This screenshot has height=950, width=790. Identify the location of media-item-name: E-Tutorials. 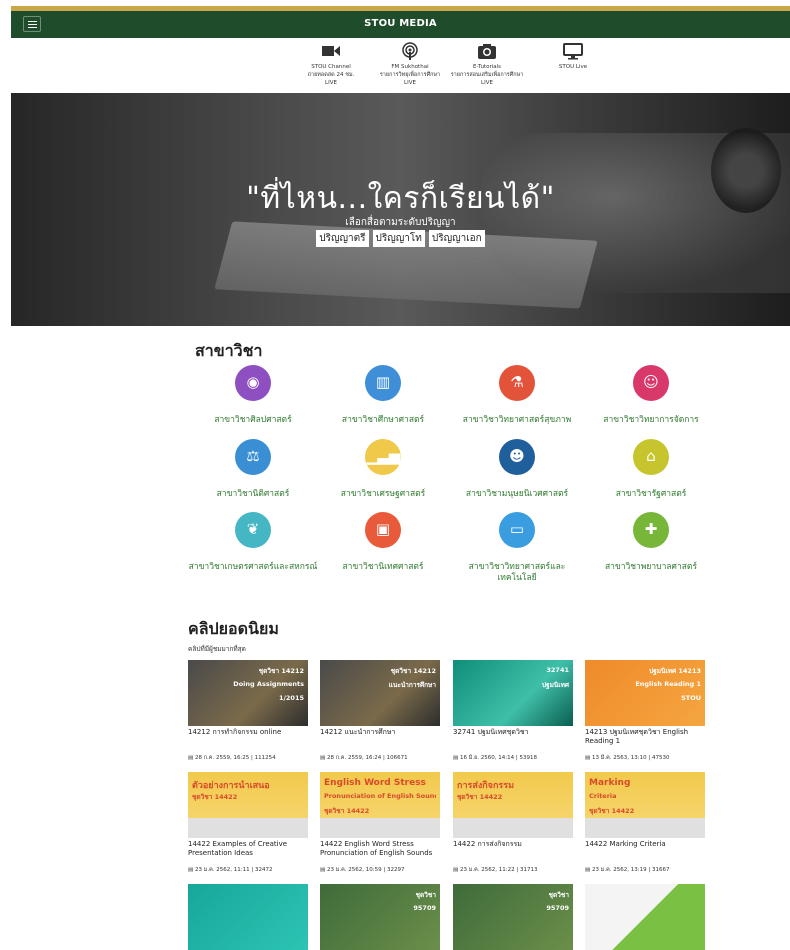
(487, 67).